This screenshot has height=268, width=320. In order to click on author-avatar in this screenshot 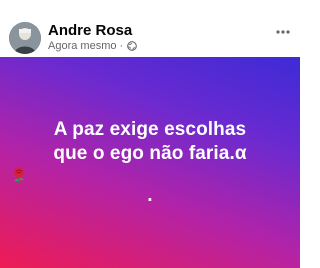, I will do `click(25, 38)`.